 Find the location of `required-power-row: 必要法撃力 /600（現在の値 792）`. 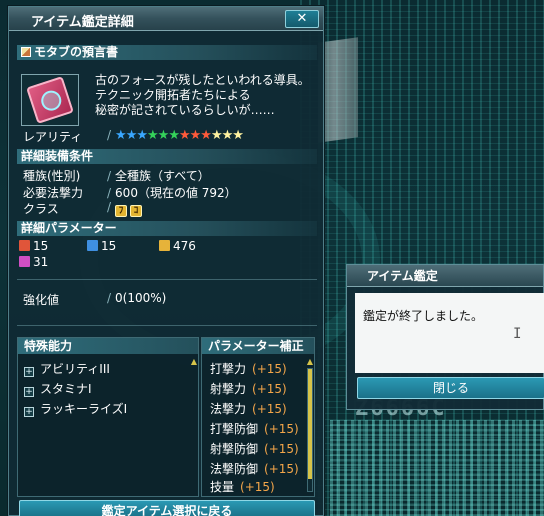

required-power-row: 必要法撃力 /600（現在の値 792） is located at coordinates (130, 193).